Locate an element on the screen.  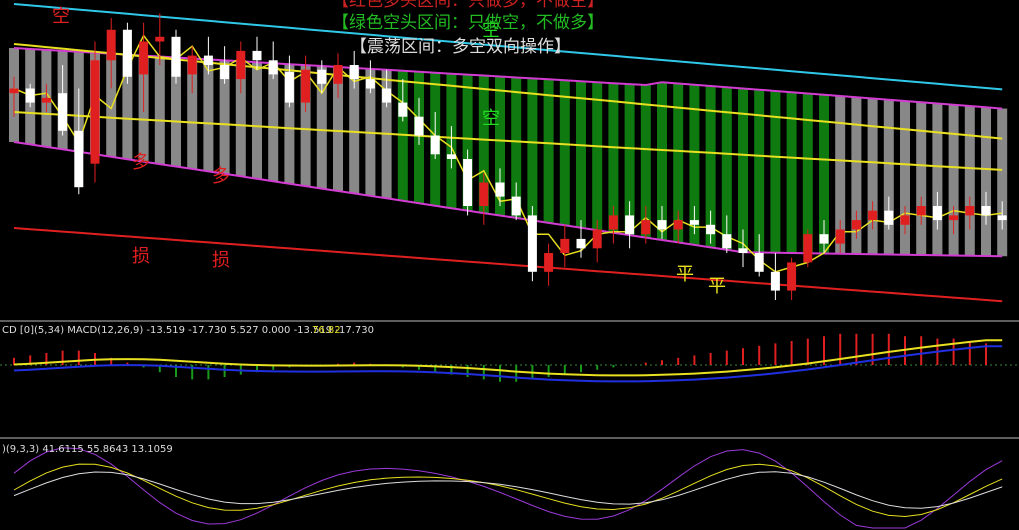
banner-gray: 【震荡区间：多空双向操作】 is located at coordinates (460, 47).